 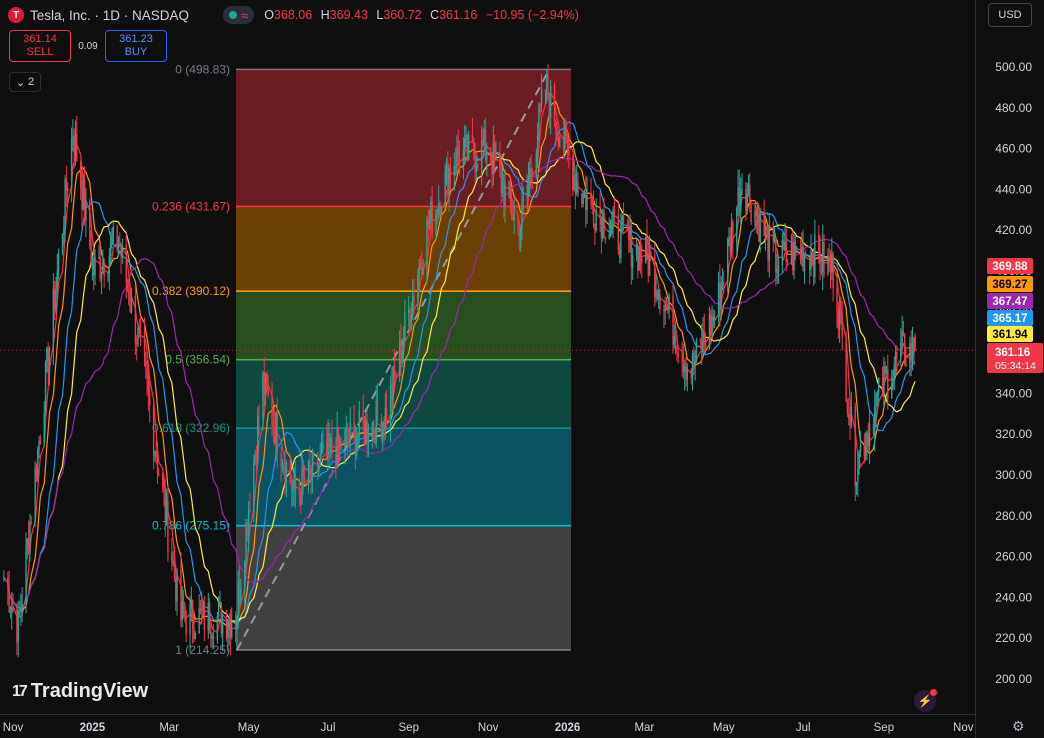 What do you see at coordinates (40, 46) in the screenshot?
I see `sell-button: 361.14 SELL` at bounding box center [40, 46].